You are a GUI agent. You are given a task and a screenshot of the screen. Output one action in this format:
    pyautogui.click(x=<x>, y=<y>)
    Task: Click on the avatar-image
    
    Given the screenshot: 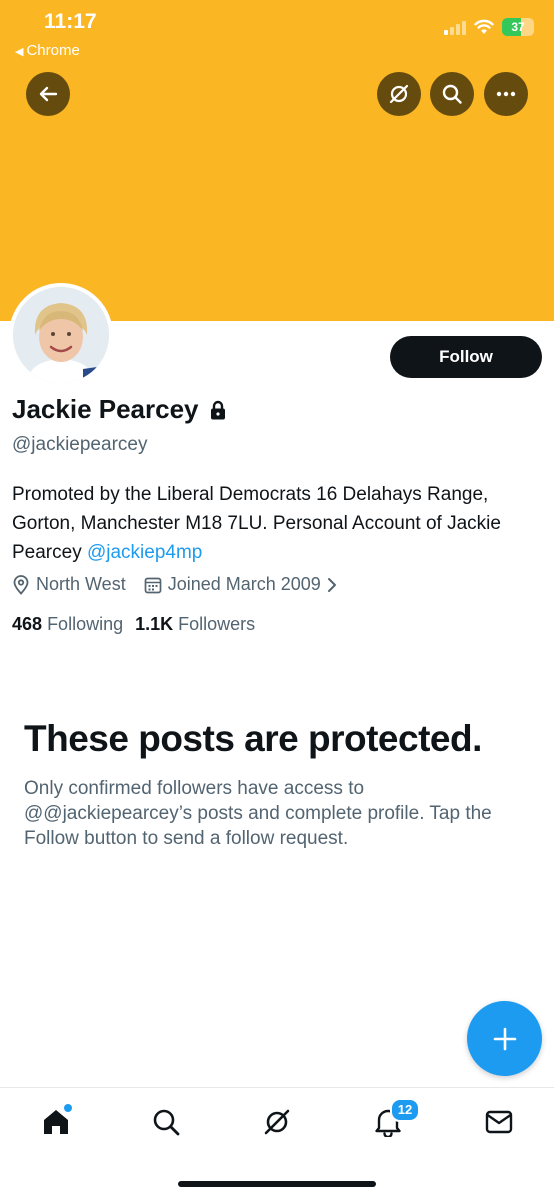 What is the action you would take?
    pyautogui.click(x=61, y=335)
    